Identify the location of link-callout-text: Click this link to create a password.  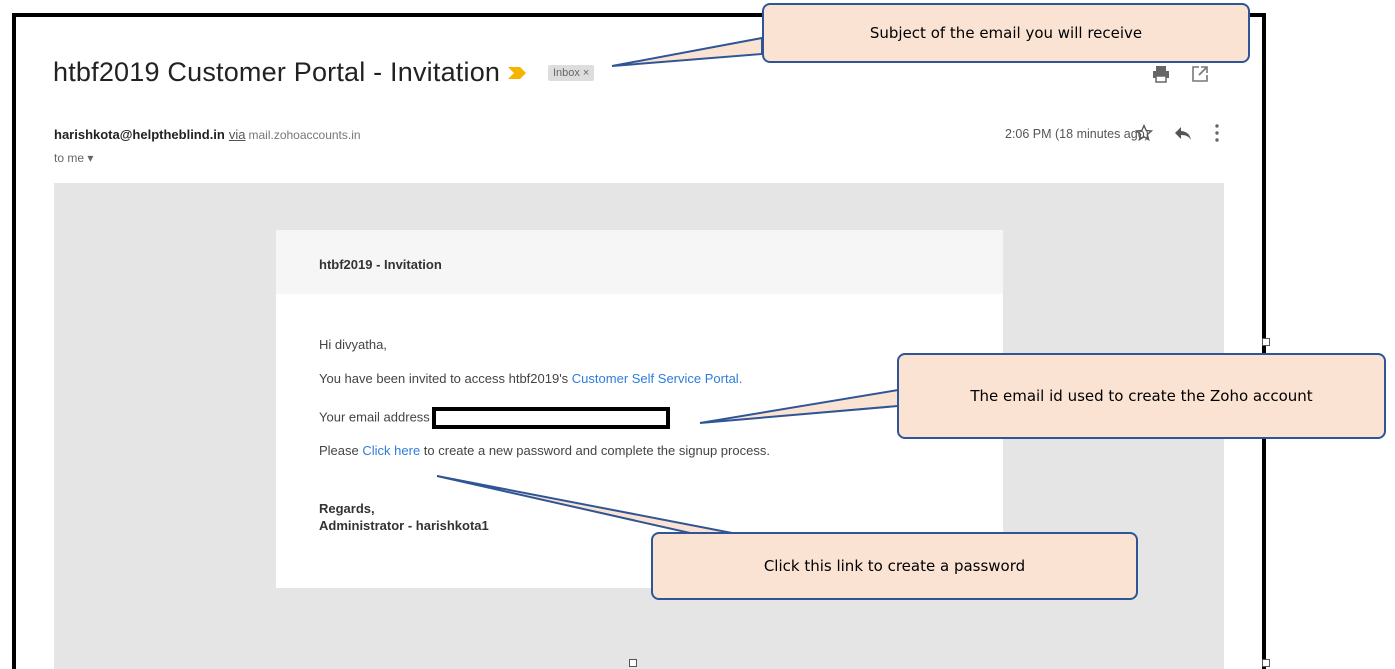
(894, 566).